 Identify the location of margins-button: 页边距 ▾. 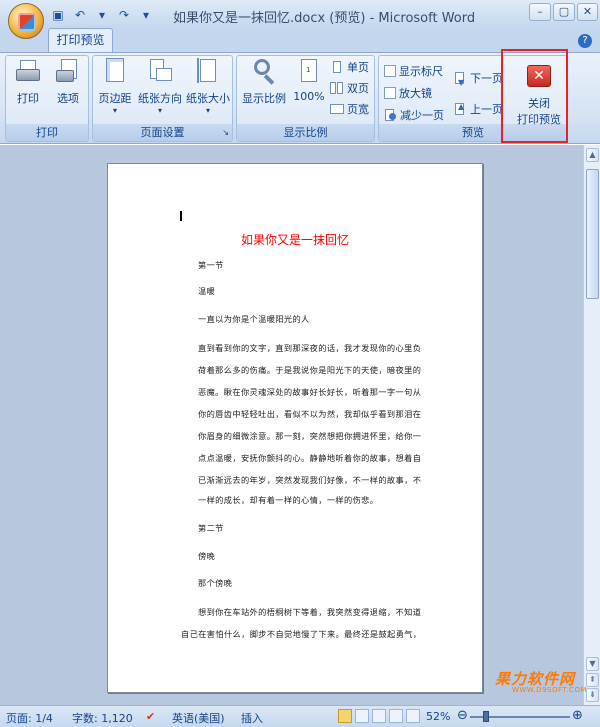
(115, 86).